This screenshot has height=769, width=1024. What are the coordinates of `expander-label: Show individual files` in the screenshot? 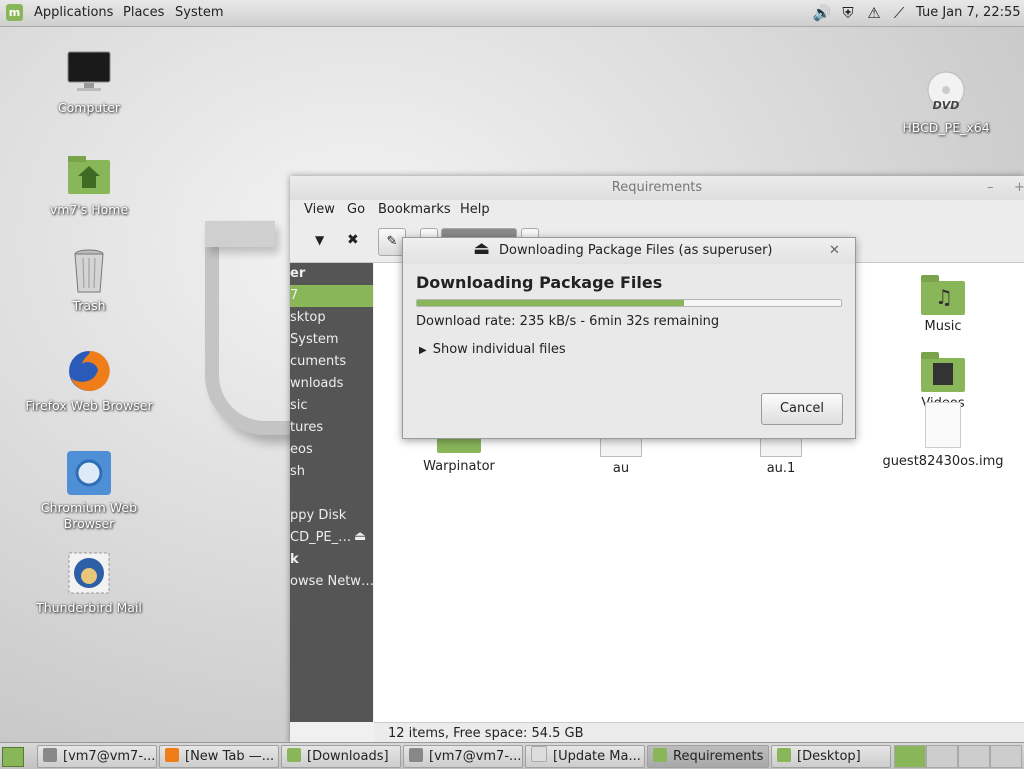 It's located at (499, 349).